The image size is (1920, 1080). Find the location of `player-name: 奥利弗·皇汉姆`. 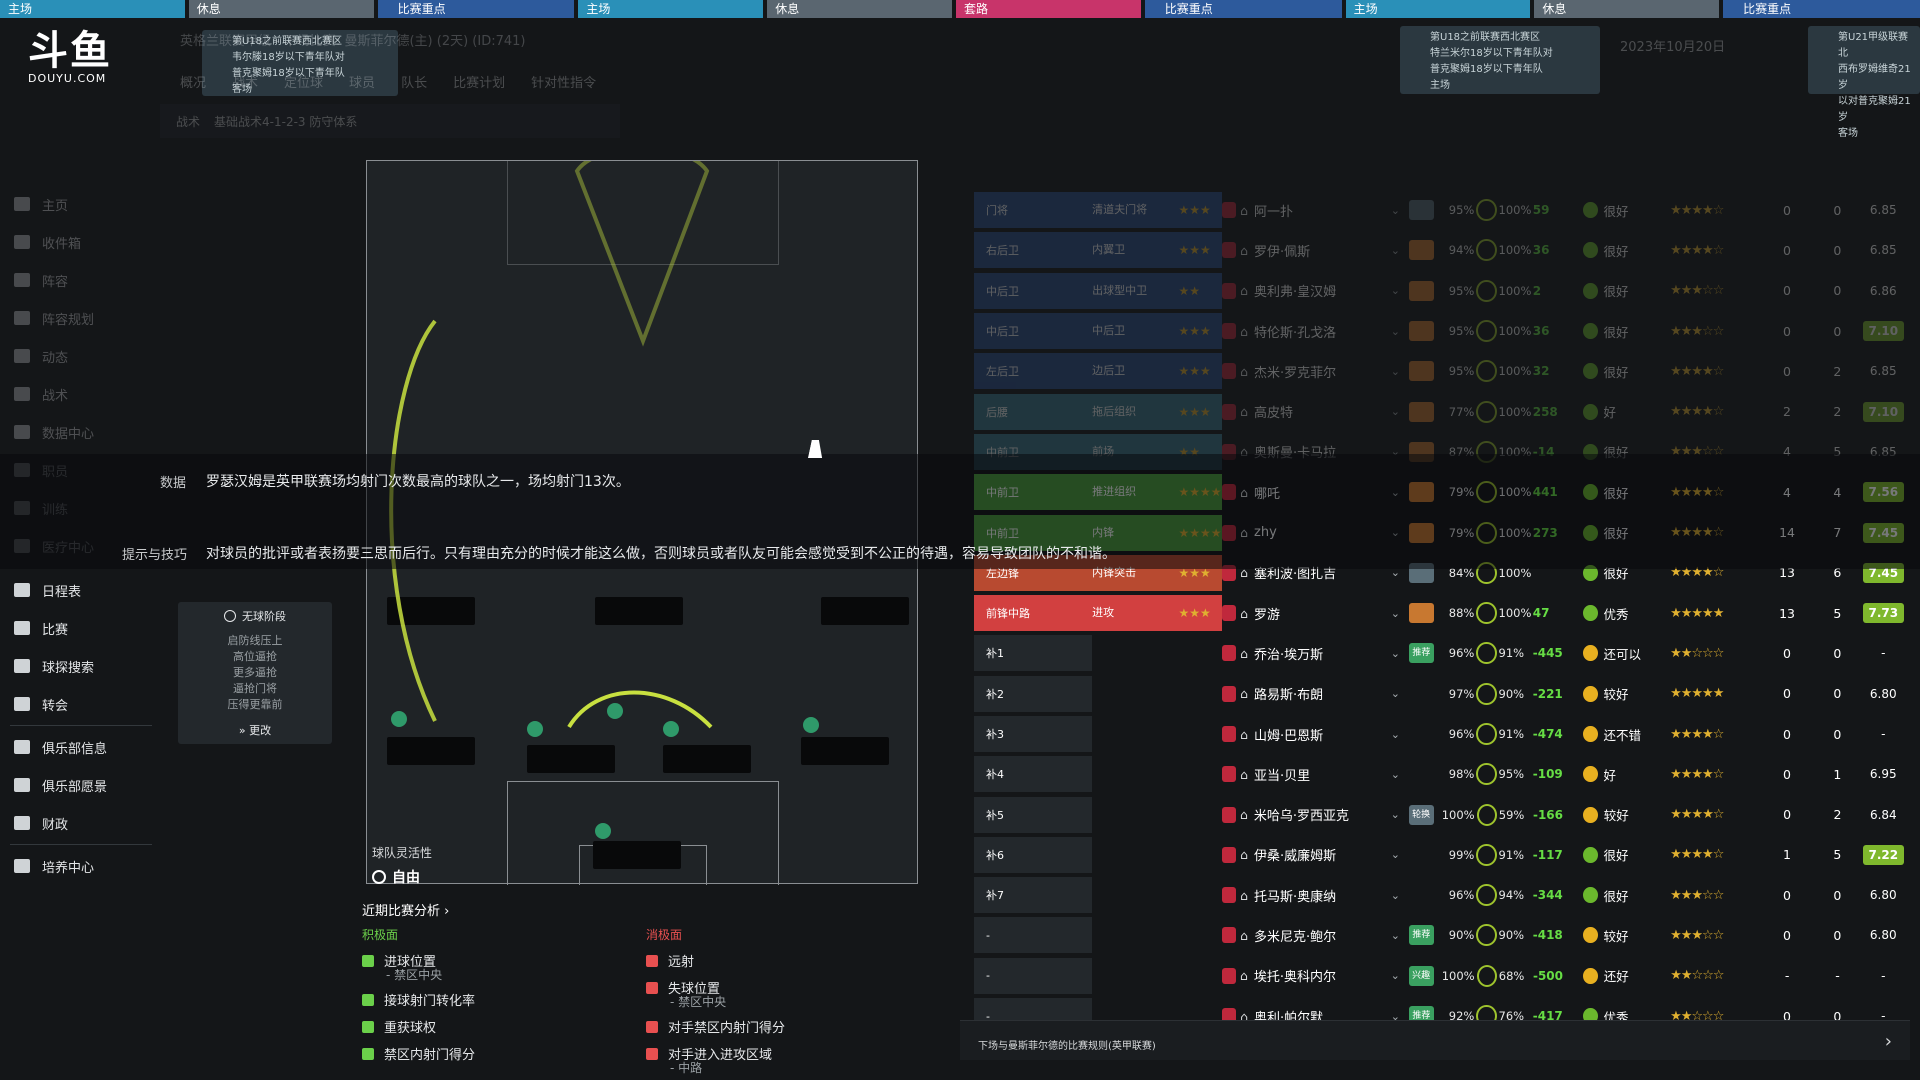

player-name: 奥利弗·皇汉姆 is located at coordinates (1322, 290).